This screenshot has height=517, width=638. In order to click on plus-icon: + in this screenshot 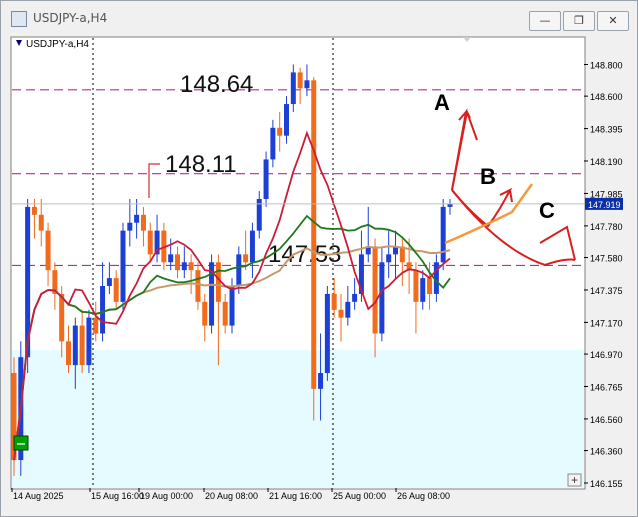, I will do `click(574, 480)`.